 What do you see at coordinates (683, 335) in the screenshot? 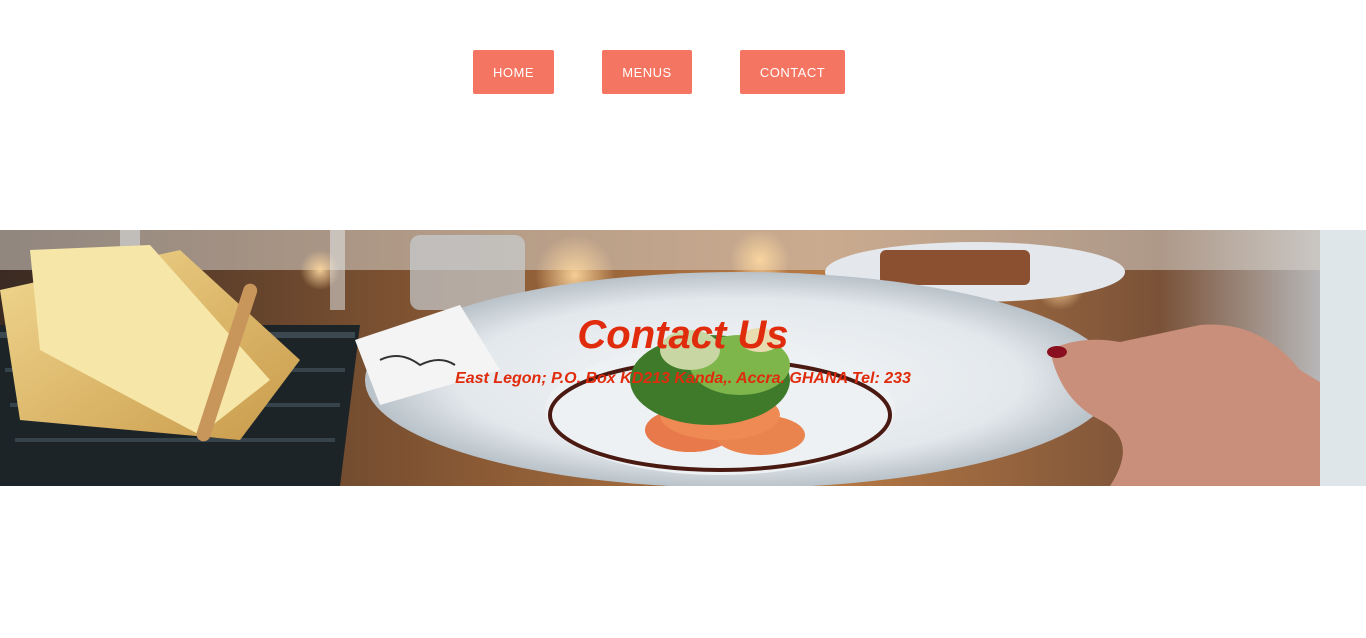
I see `page-title: Contact Us` at bounding box center [683, 335].